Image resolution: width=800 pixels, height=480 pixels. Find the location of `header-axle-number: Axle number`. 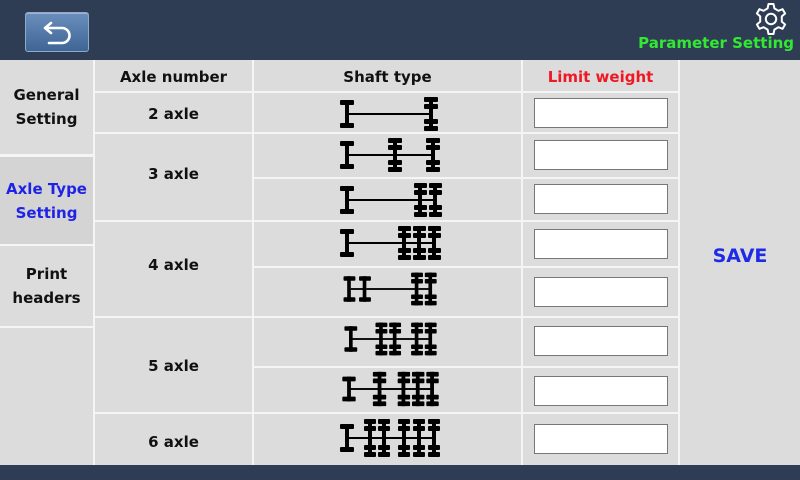

header-axle-number: Axle number is located at coordinates (173, 77).